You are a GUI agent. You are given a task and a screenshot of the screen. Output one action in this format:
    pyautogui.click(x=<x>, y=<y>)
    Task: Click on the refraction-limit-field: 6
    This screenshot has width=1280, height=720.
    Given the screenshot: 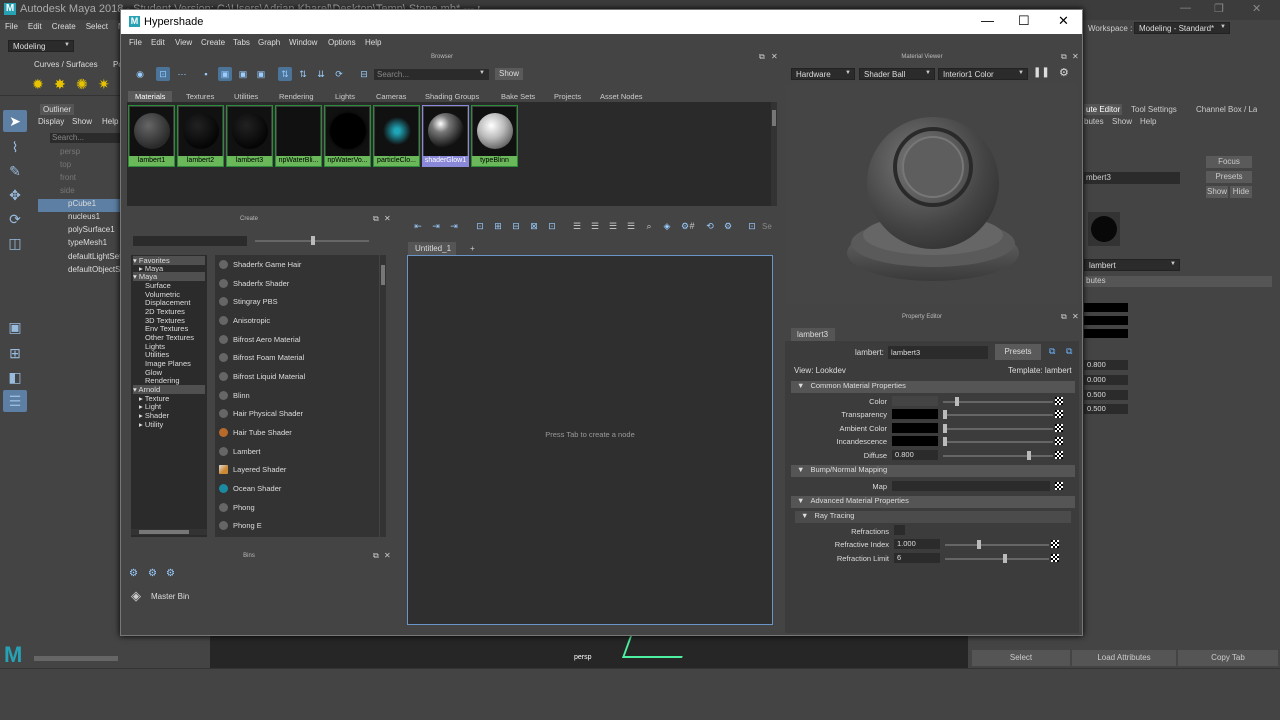 What is the action you would take?
    pyautogui.click(x=917, y=558)
    